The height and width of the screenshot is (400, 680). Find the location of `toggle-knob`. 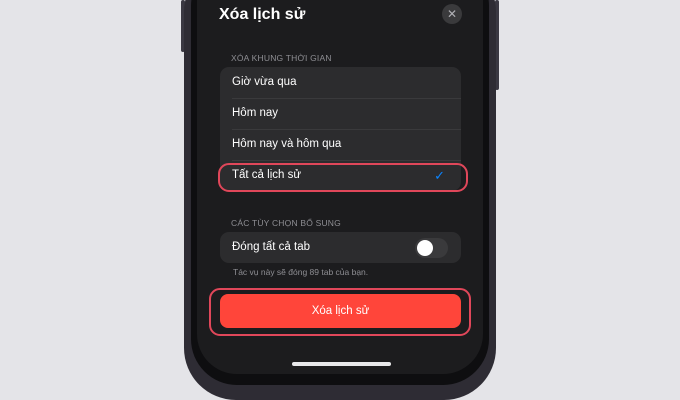

toggle-knob is located at coordinates (425, 248).